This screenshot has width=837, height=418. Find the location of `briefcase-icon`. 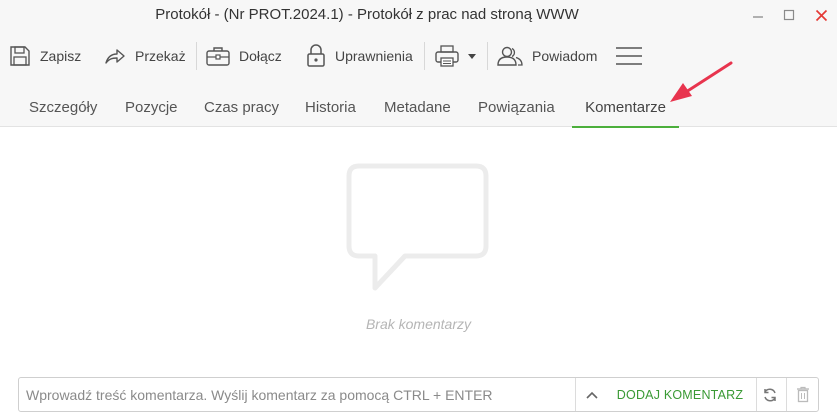

briefcase-icon is located at coordinates (218, 56).